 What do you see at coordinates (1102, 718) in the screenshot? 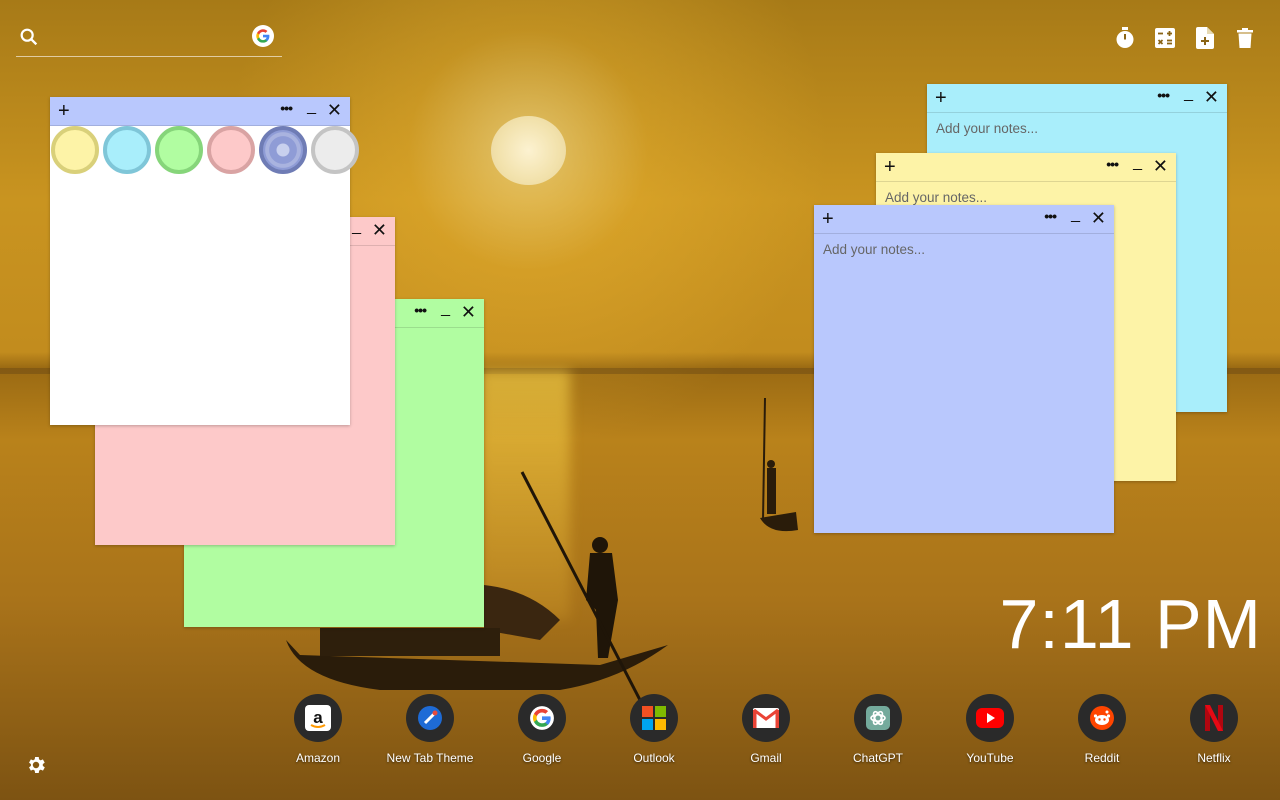
I see `reddit-icon` at bounding box center [1102, 718].